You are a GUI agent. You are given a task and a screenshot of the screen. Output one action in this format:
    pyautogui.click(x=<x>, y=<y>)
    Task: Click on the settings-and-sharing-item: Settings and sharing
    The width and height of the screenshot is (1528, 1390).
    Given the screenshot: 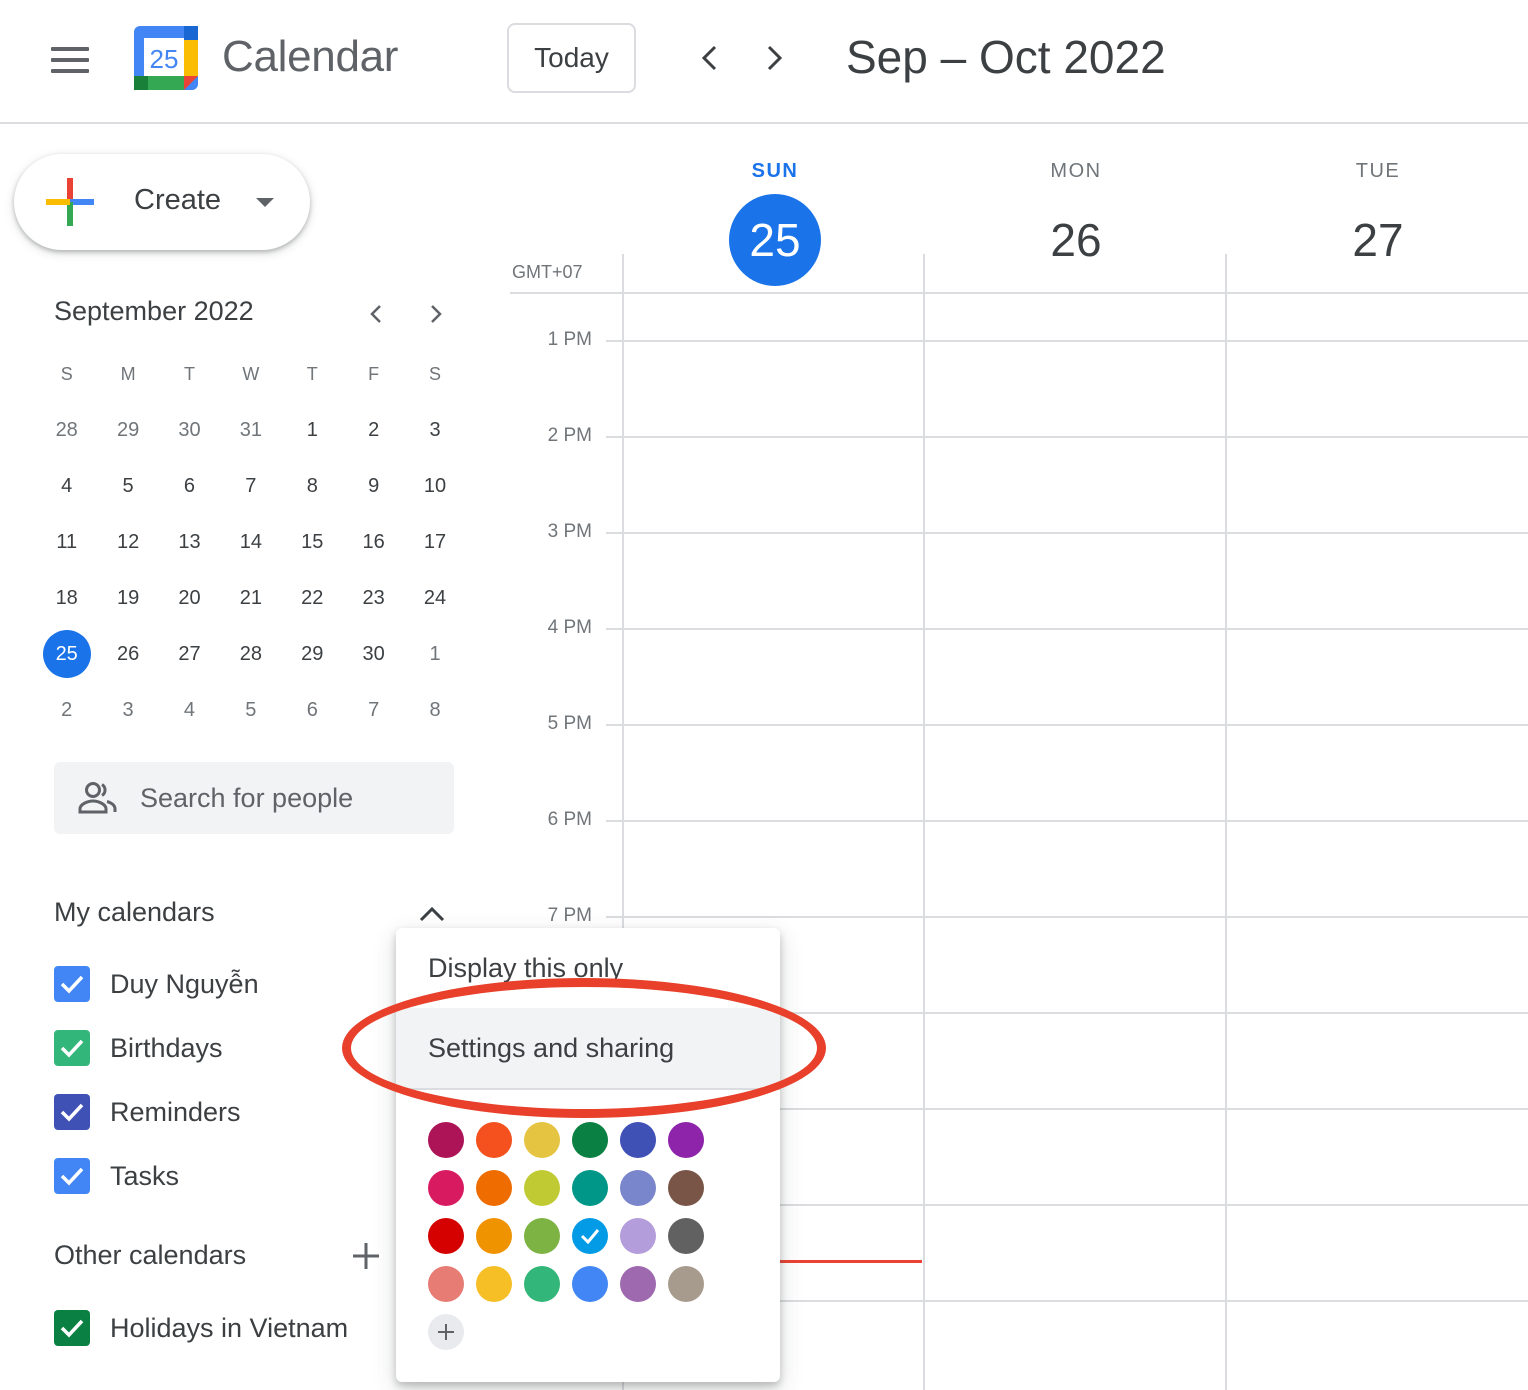 What is the action you would take?
    pyautogui.click(x=588, y=1048)
    